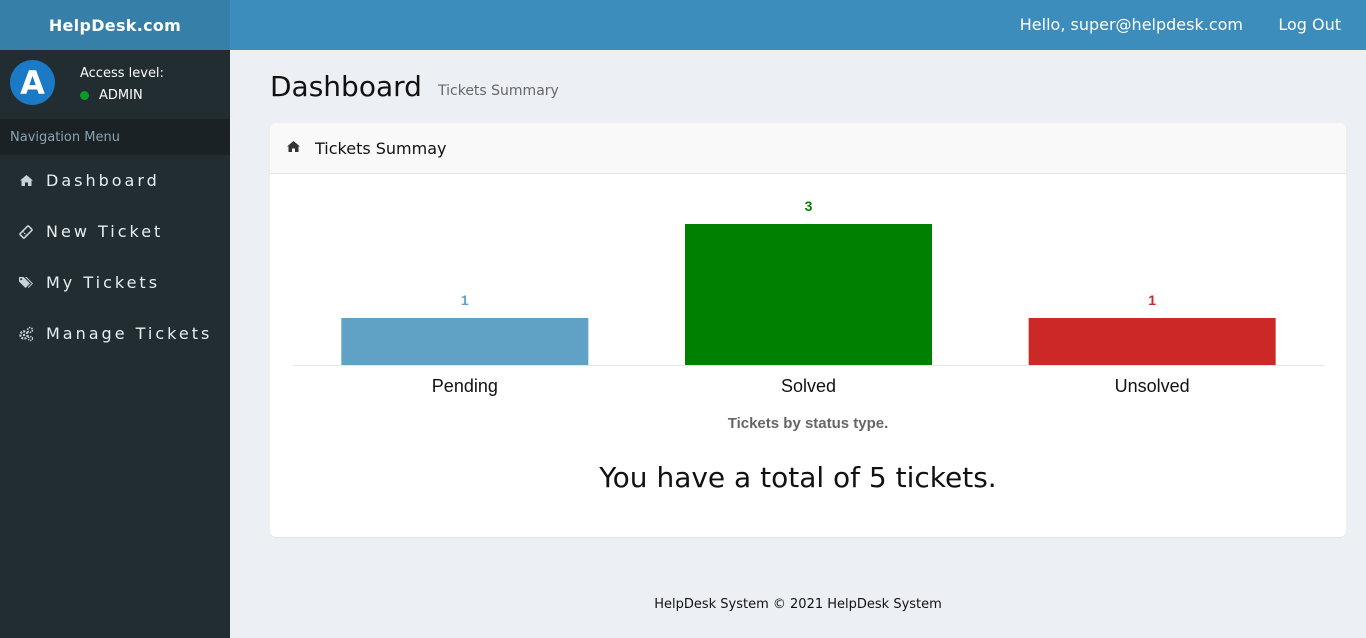  What do you see at coordinates (115, 137) in the screenshot?
I see `nav-header: Navigation Menu` at bounding box center [115, 137].